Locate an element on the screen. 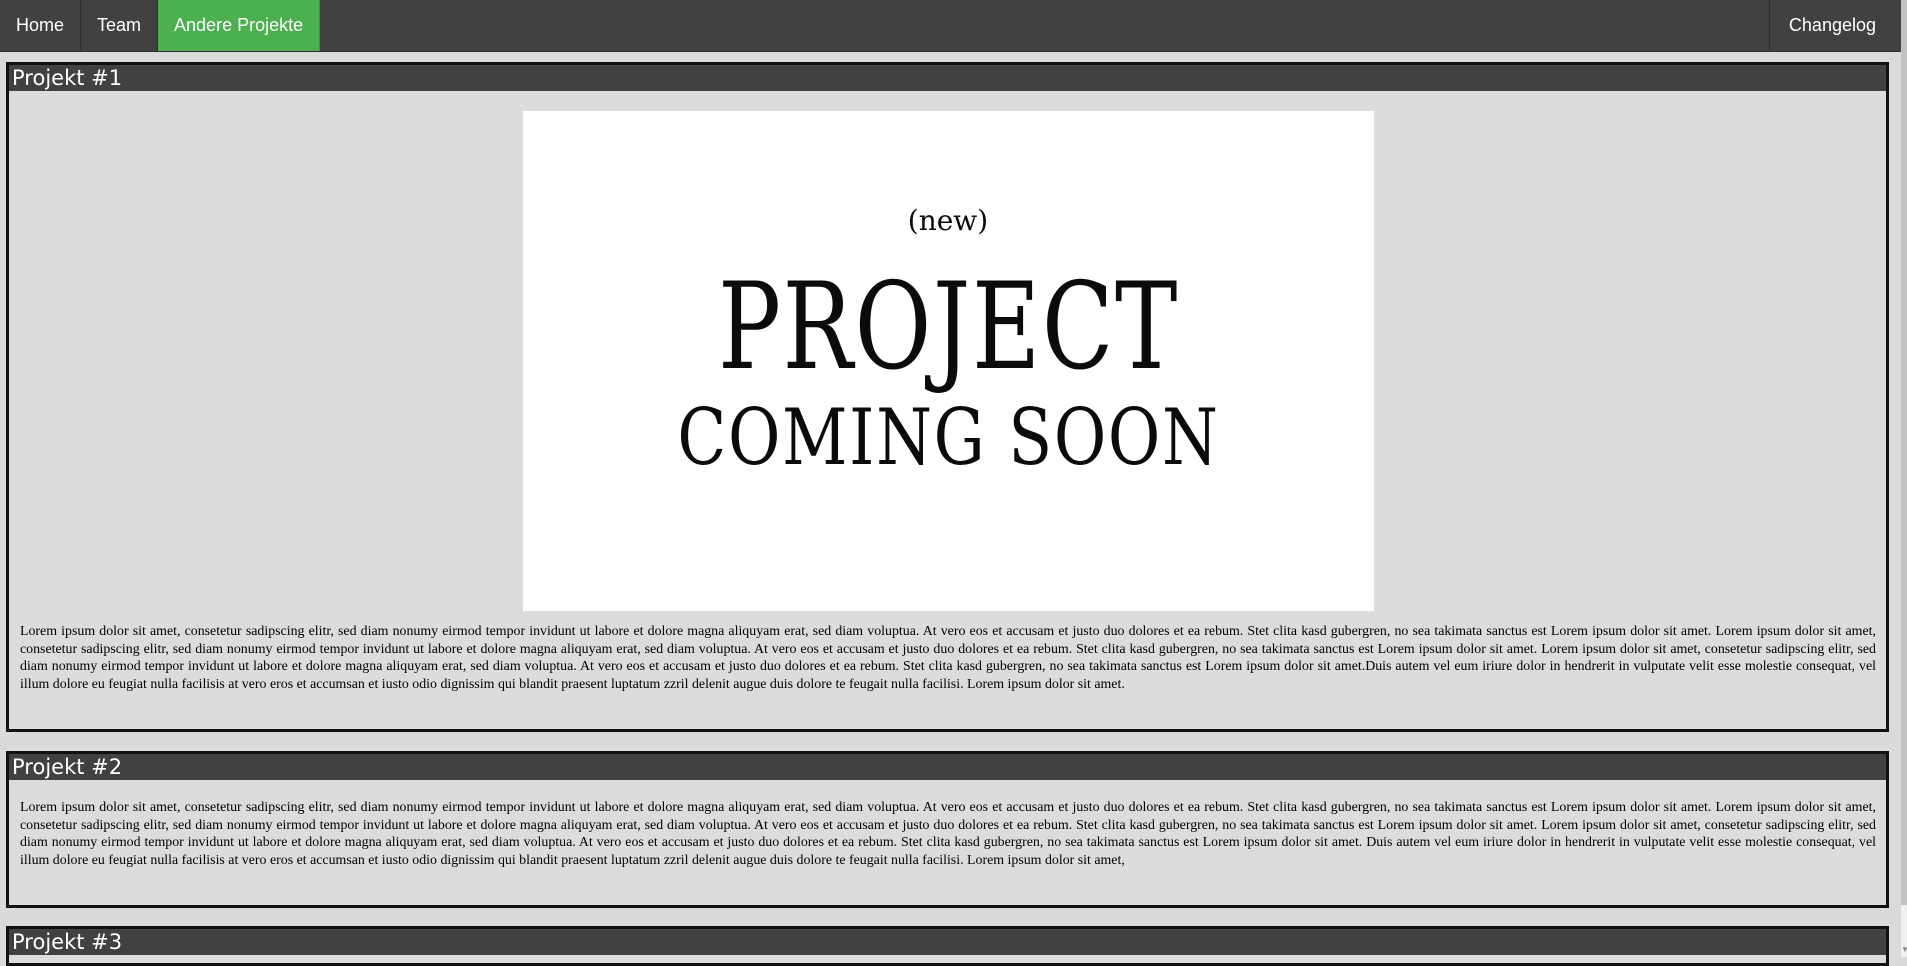 Image resolution: width=1907 pixels, height=966 pixels. scroll-down-icon: ▼ is located at coordinates (1904, 950).